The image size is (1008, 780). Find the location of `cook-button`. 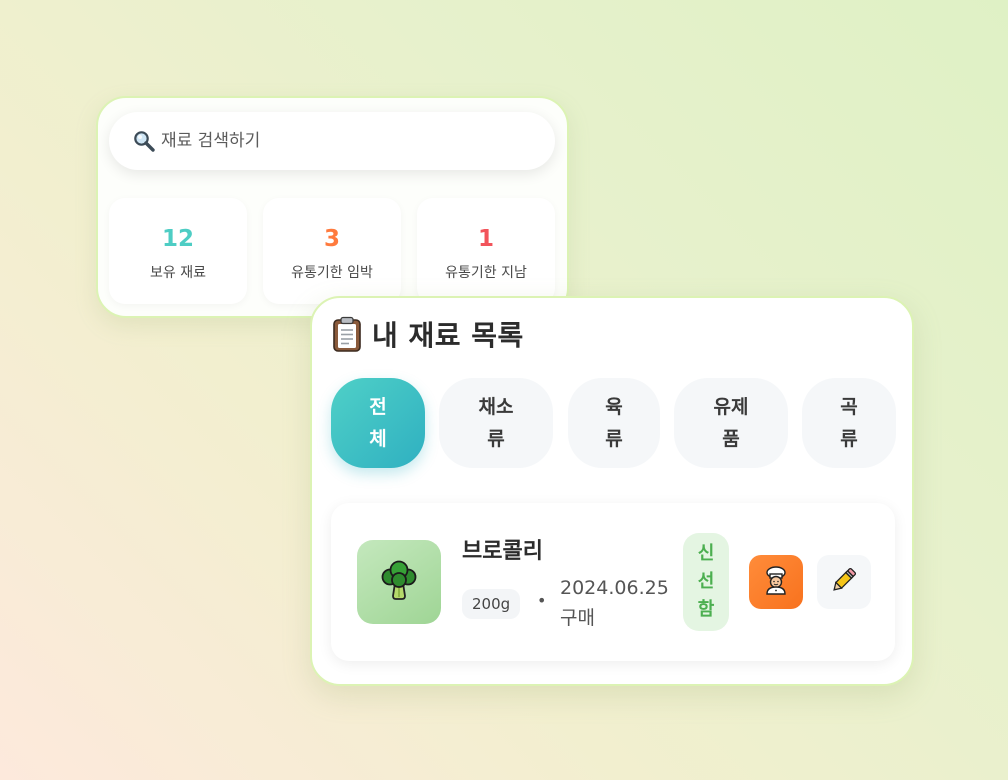

cook-button is located at coordinates (776, 582).